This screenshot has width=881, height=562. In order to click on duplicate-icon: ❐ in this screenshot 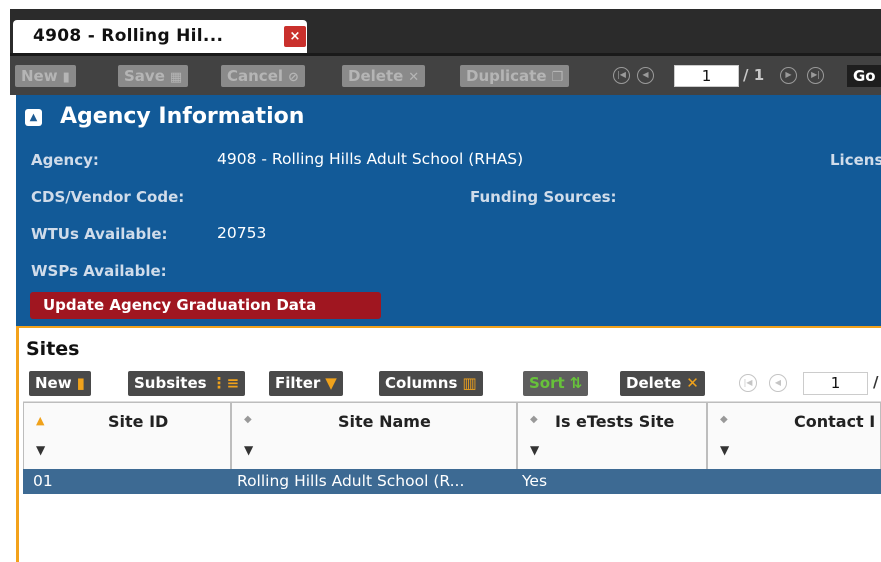, I will do `click(557, 77)`.